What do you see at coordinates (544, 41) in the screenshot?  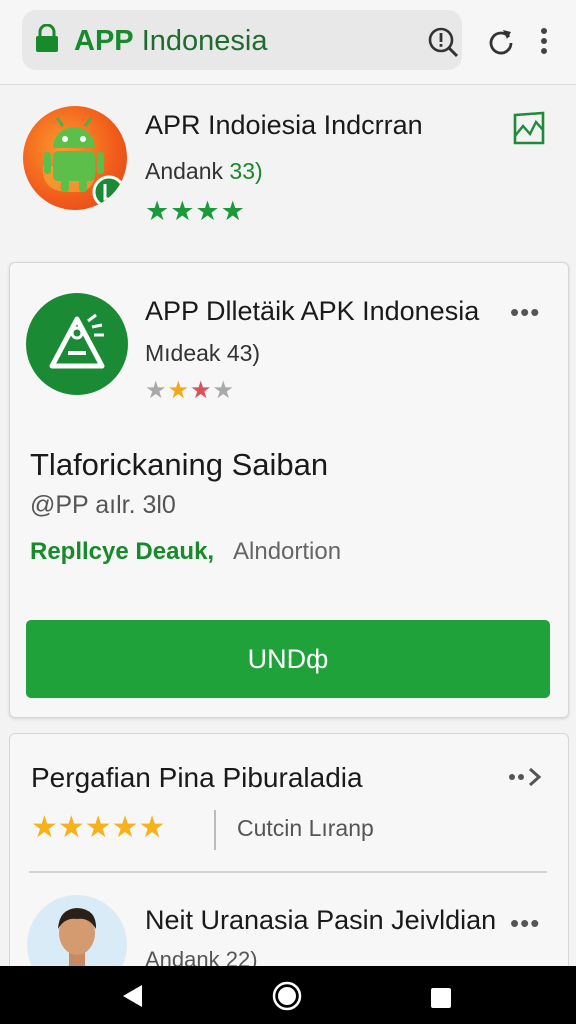 I see `overflow-menu-icon` at bounding box center [544, 41].